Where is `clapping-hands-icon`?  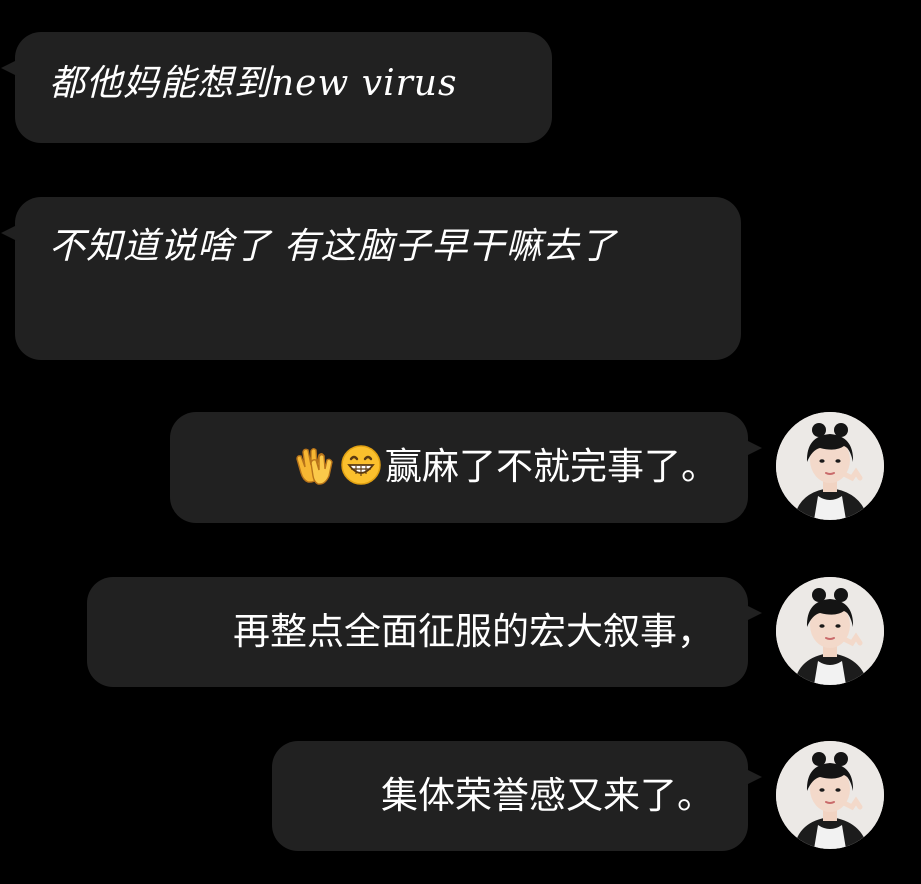
clapping-hands-icon is located at coordinates (315, 465).